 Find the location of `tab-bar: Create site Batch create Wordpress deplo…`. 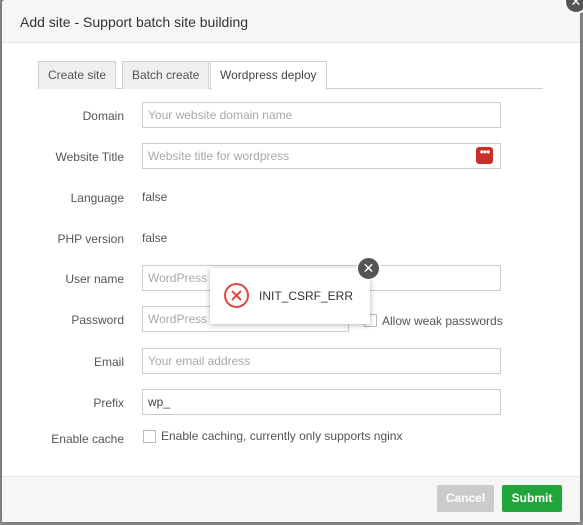

tab-bar: Create site Batch create Wordpress deplo… is located at coordinates (290, 75).